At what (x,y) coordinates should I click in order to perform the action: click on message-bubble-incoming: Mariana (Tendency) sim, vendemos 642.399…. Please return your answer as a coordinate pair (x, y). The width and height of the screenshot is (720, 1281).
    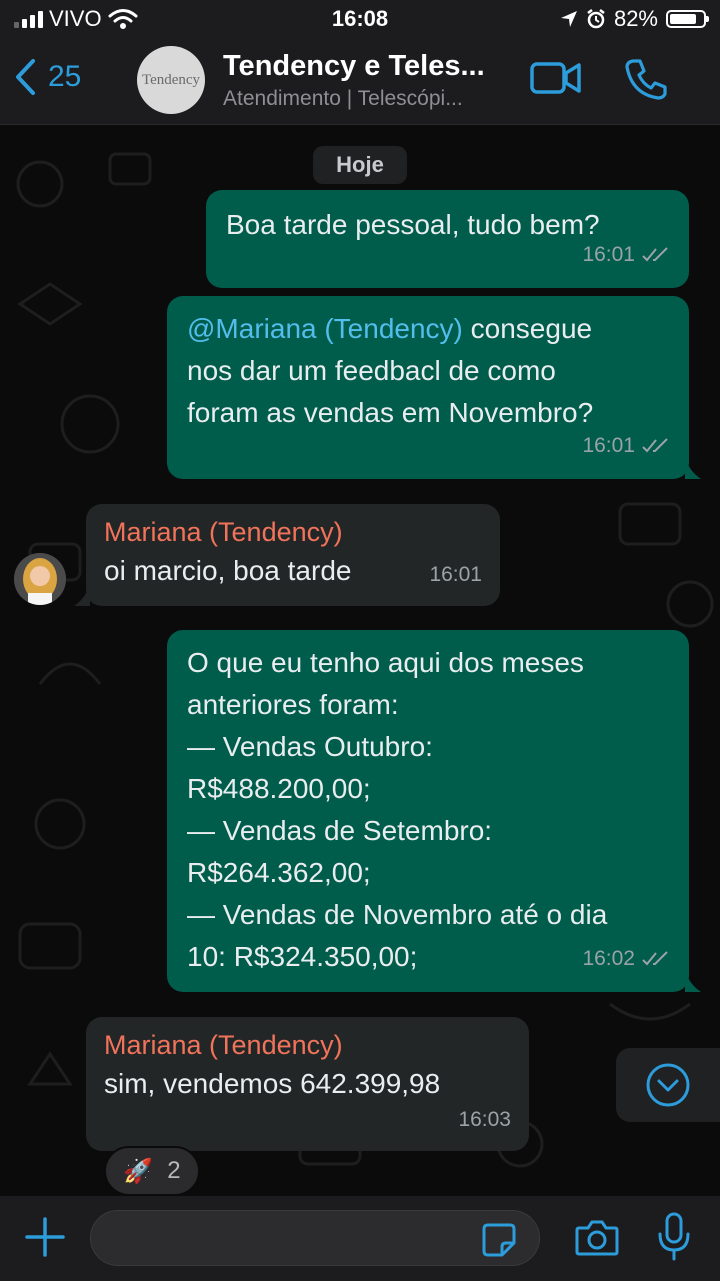
    Looking at the image, I should click on (307, 1084).